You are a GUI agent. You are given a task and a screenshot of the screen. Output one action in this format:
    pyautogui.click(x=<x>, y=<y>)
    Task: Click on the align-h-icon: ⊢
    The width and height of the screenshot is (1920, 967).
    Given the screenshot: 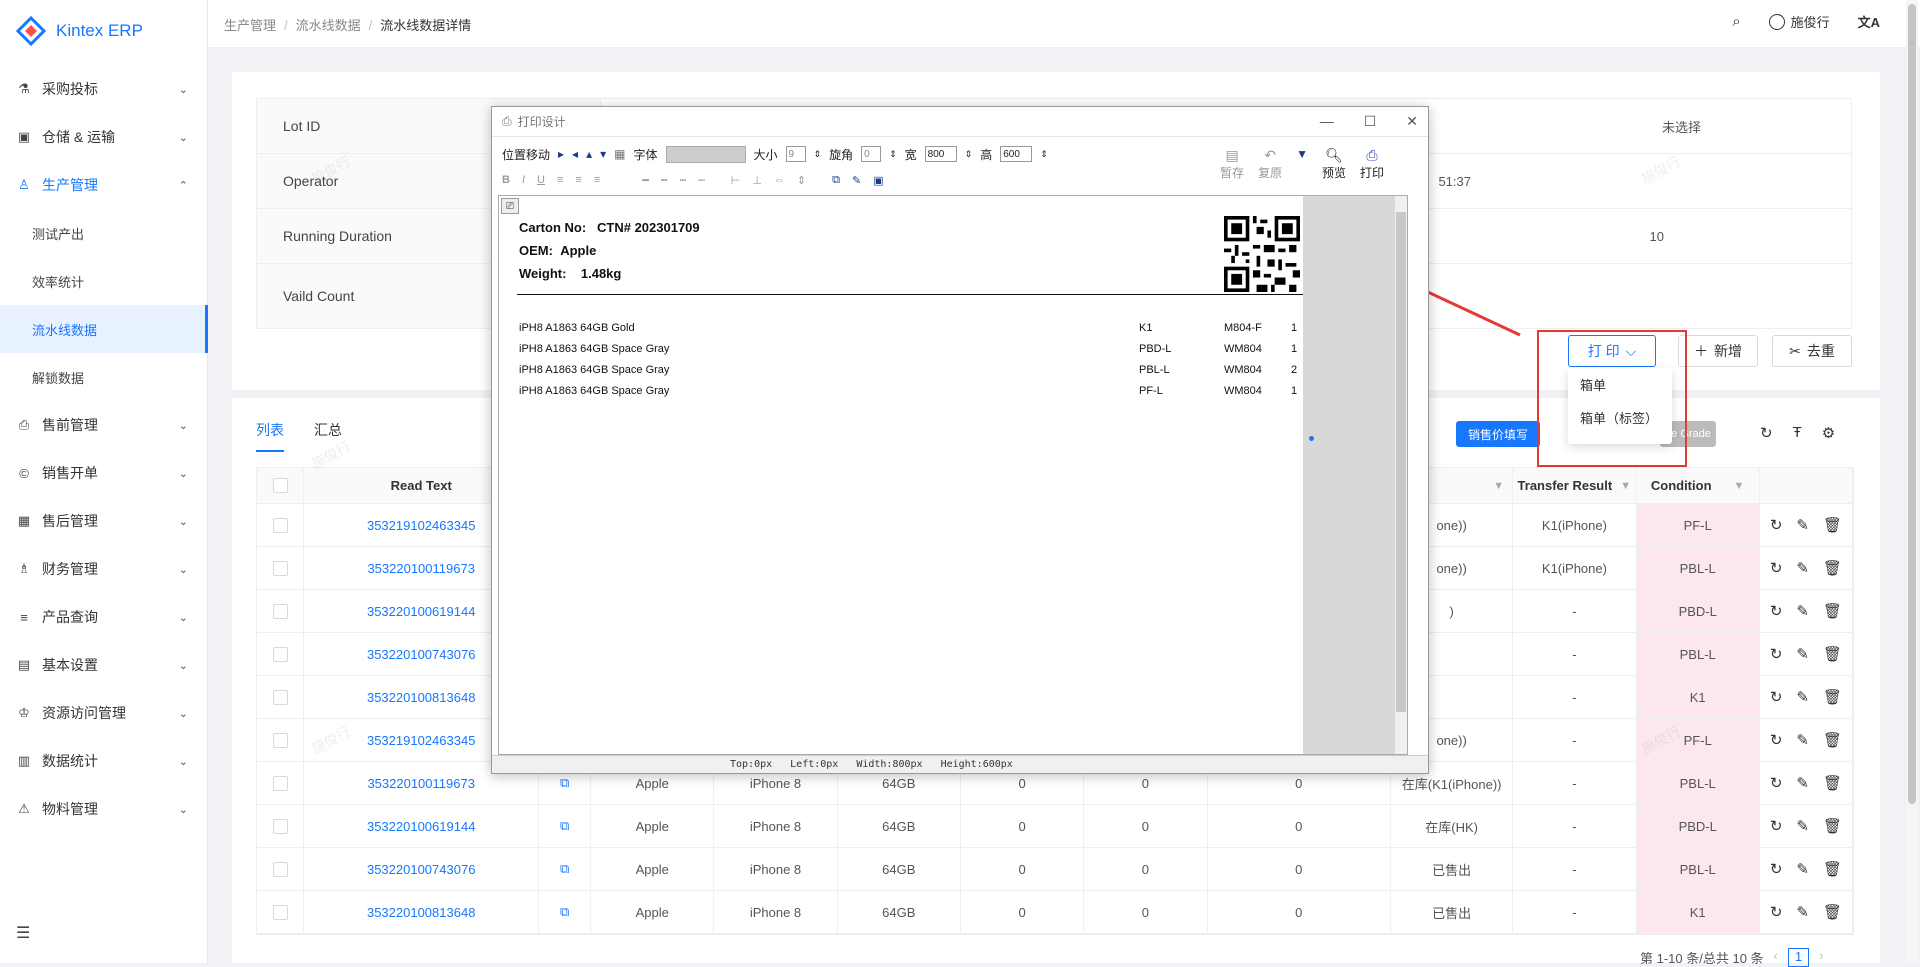 What is the action you would take?
    pyautogui.click(x=736, y=180)
    